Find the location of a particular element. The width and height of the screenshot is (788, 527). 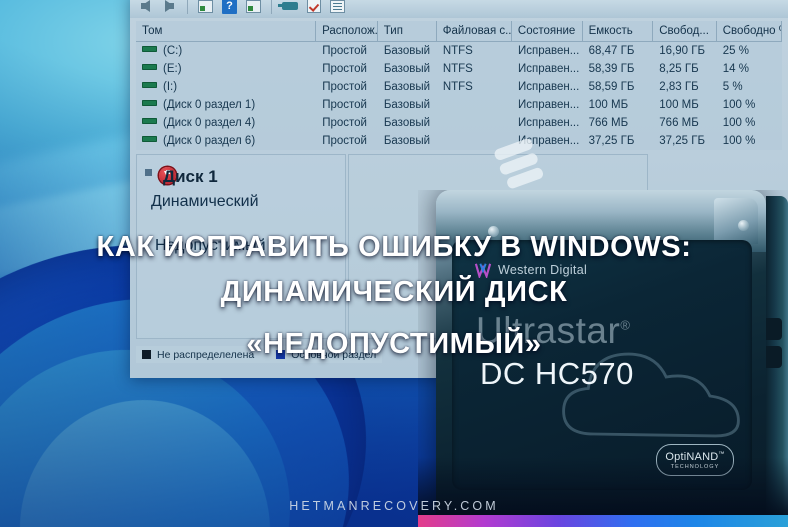

show-action-pane-button is located at coordinates (253, 8).